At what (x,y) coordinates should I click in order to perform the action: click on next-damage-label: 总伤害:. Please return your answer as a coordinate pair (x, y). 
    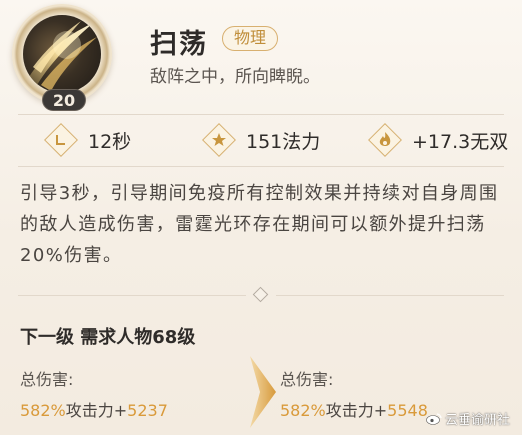
    Looking at the image, I should click on (307, 379).